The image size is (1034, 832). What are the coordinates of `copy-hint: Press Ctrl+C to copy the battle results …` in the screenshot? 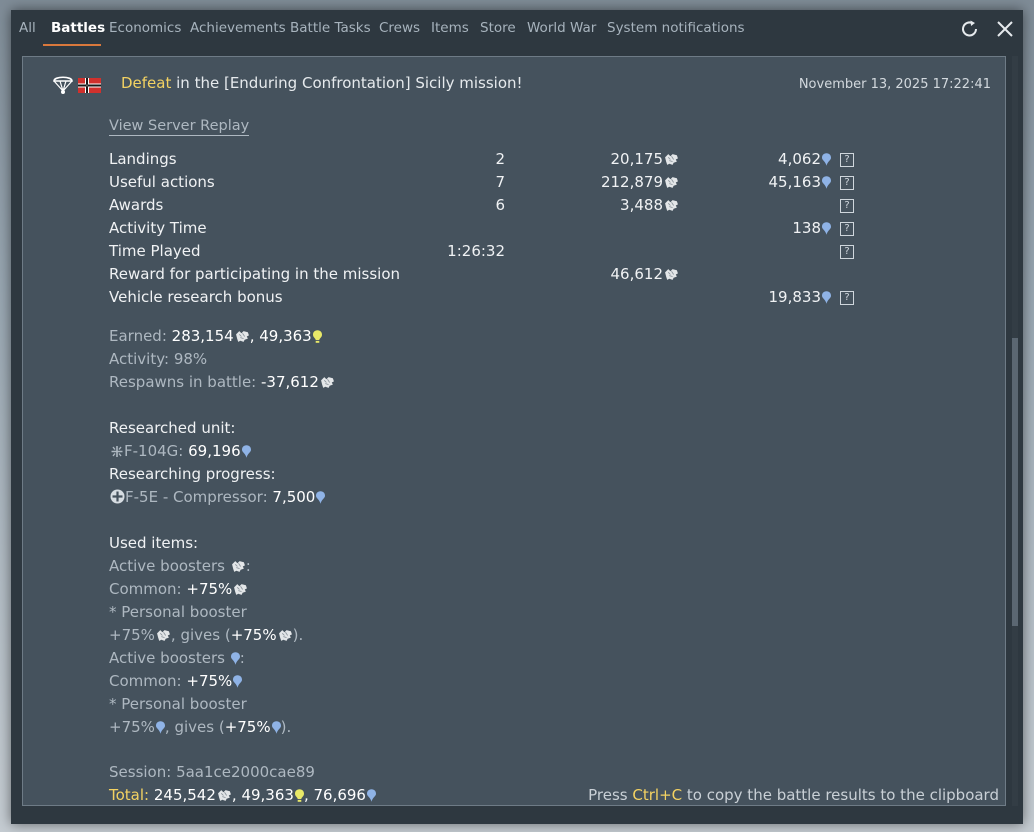 It's located at (793, 795).